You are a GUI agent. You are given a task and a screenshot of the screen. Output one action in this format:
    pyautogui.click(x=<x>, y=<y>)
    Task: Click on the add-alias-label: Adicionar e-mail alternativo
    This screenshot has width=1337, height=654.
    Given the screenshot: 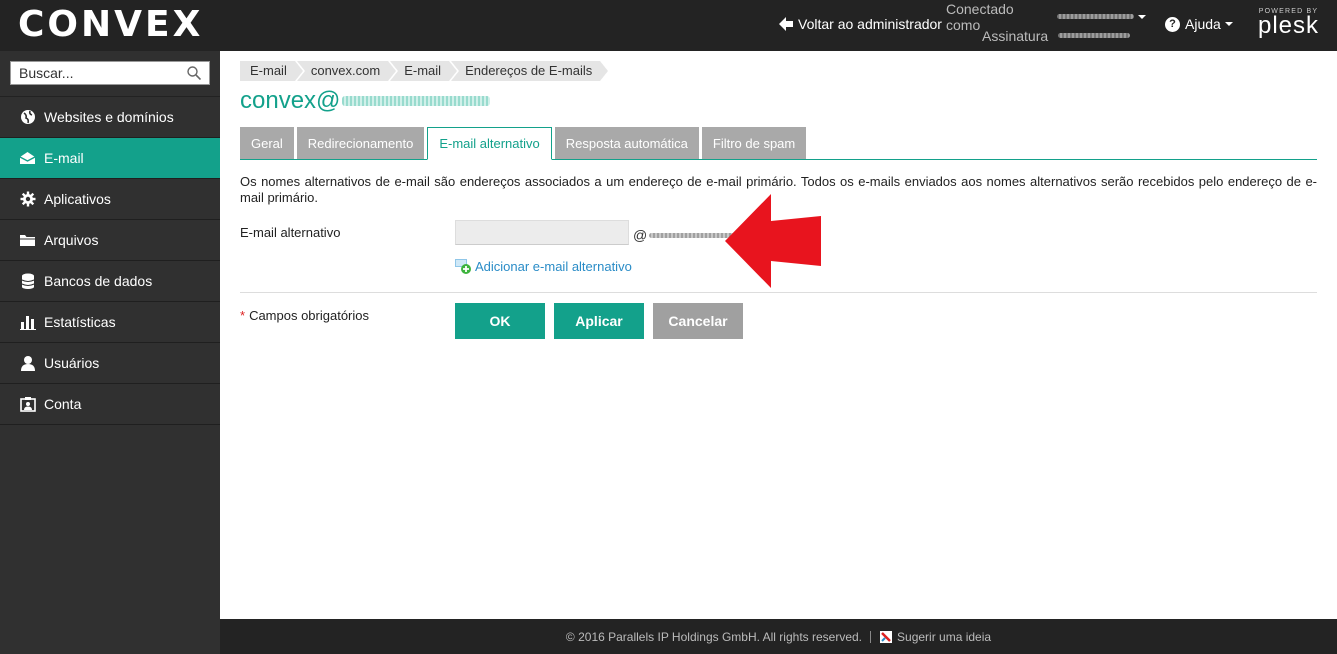 What is the action you would take?
    pyautogui.click(x=553, y=266)
    